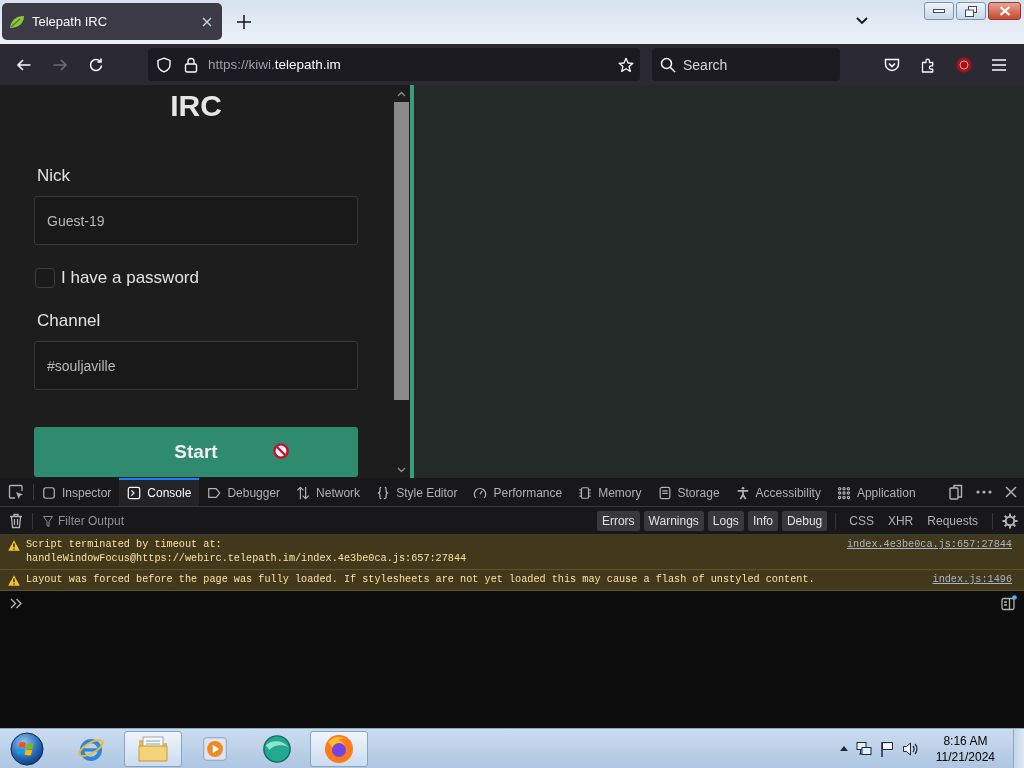 The height and width of the screenshot is (768, 1024). What do you see at coordinates (164, 64) in the screenshot?
I see `shield-icon` at bounding box center [164, 64].